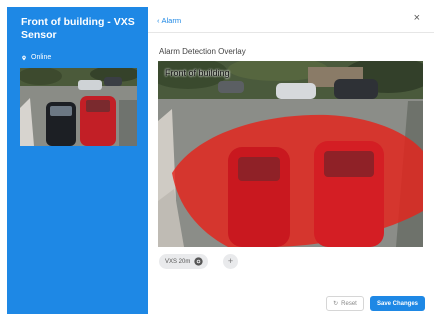 This screenshot has height=314, width=434. I want to click on status-text: Online, so click(41, 57).